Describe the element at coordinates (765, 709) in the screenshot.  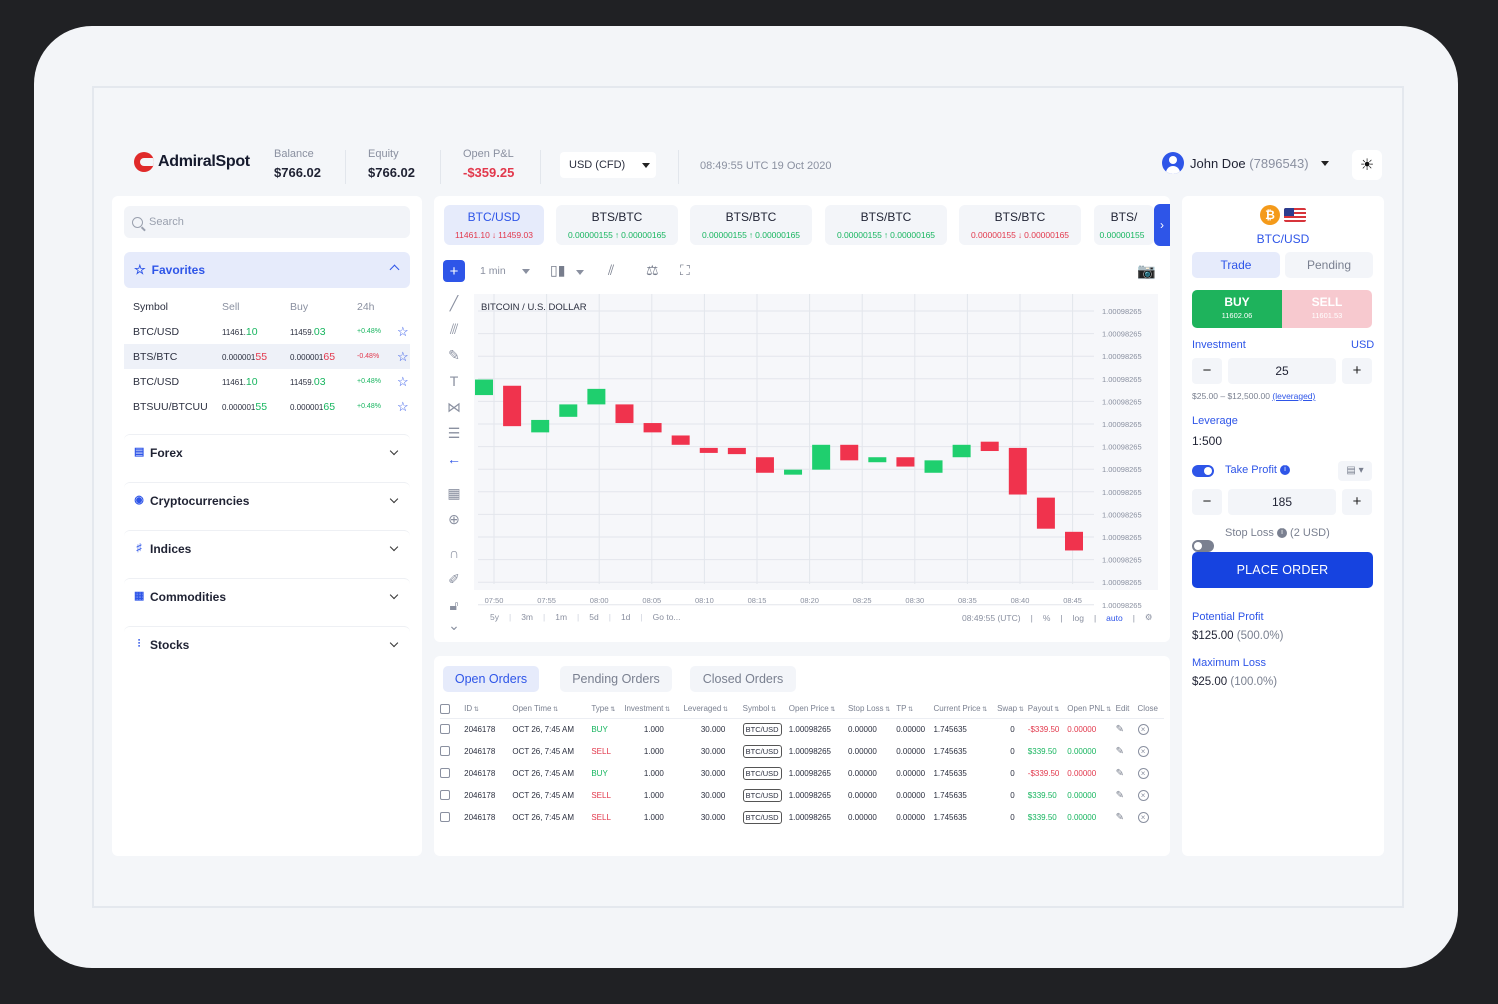
I see `column-header: Symbol ⇅` at that location.